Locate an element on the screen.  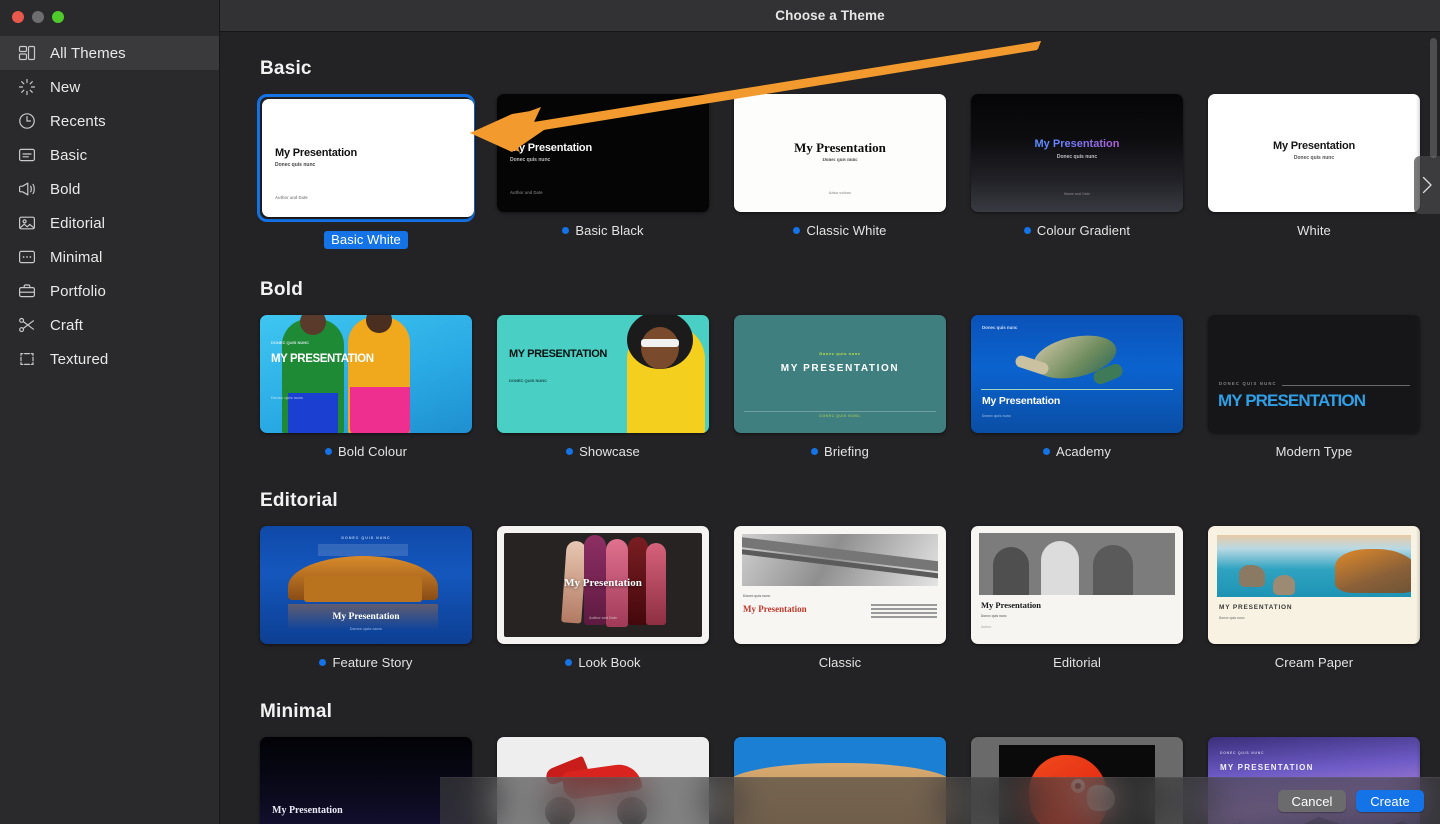
sidebar-item-label: New is located at coordinates (65, 87).